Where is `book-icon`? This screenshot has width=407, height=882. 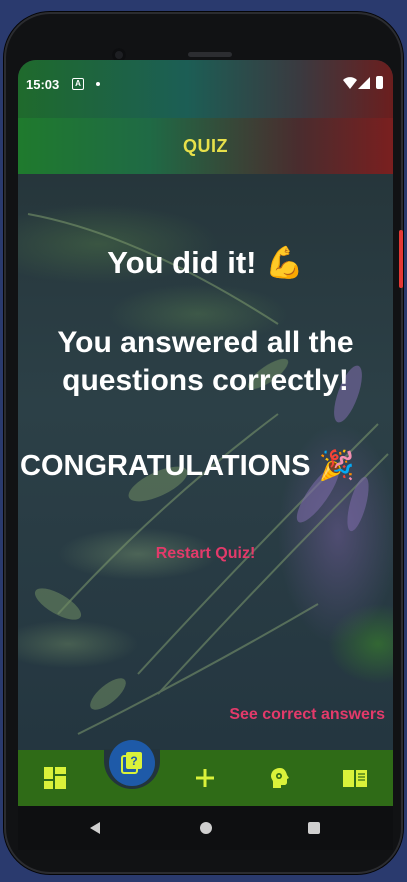 book-icon is located at coordinates (355, 778).